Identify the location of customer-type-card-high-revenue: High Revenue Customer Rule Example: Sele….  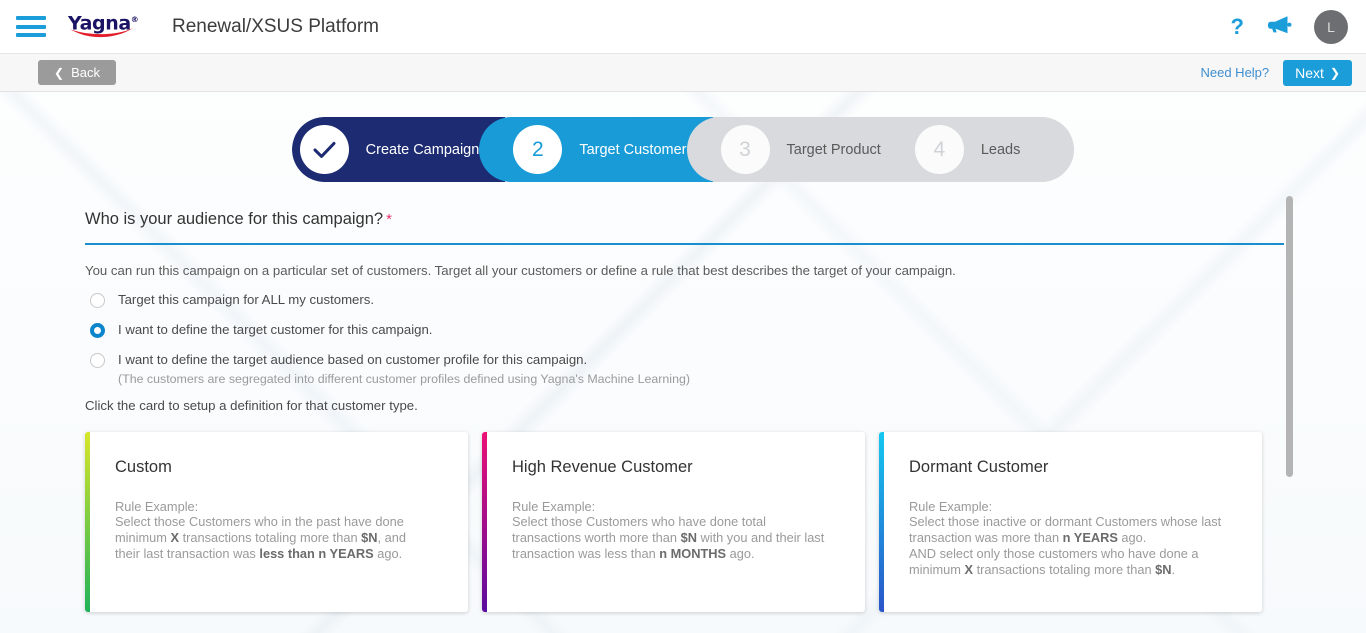
(673, 522).